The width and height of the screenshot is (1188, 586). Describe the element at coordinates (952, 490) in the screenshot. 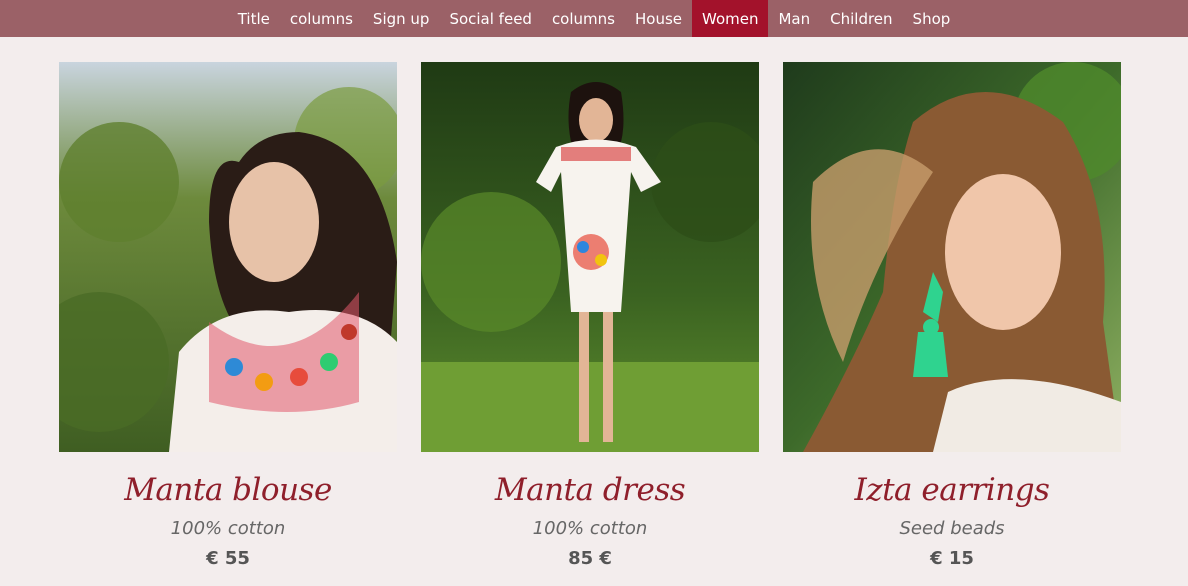

I see `product-name: Izta earrings` at that location.